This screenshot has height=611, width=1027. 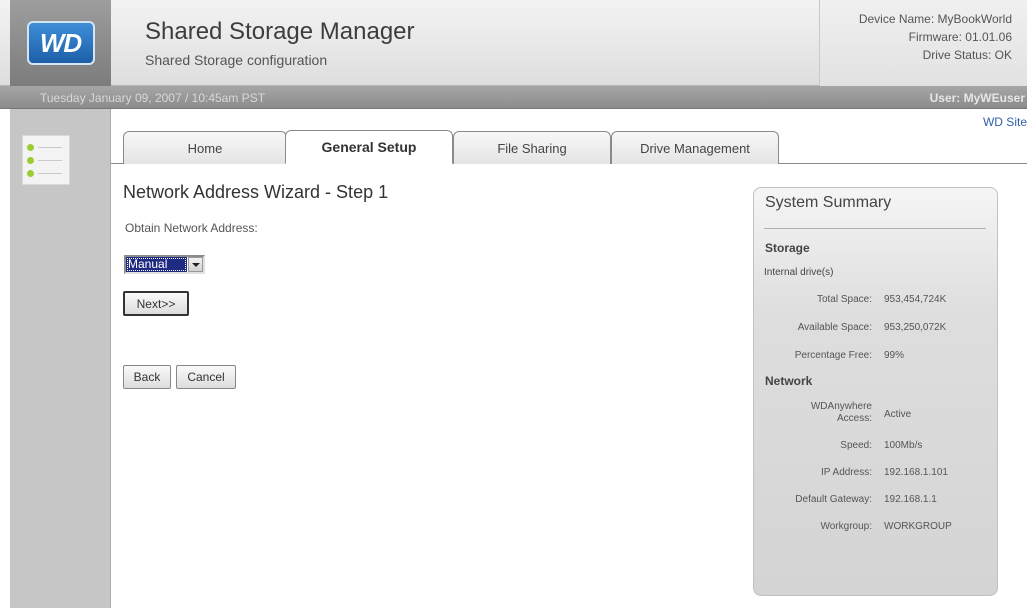 I want to click on tab-drive-management: Drive Management, so click(x=695, y=147).